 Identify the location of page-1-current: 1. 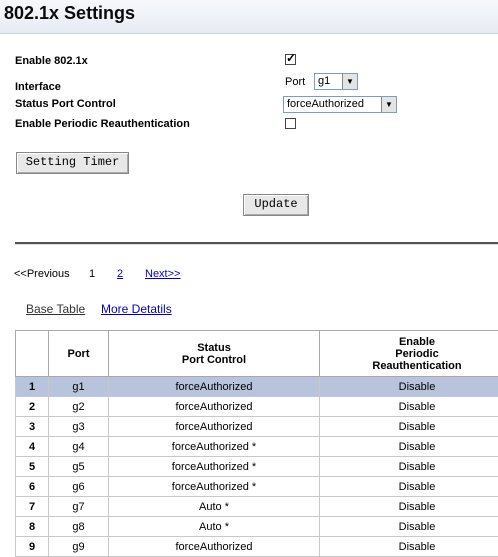
(92, 274).